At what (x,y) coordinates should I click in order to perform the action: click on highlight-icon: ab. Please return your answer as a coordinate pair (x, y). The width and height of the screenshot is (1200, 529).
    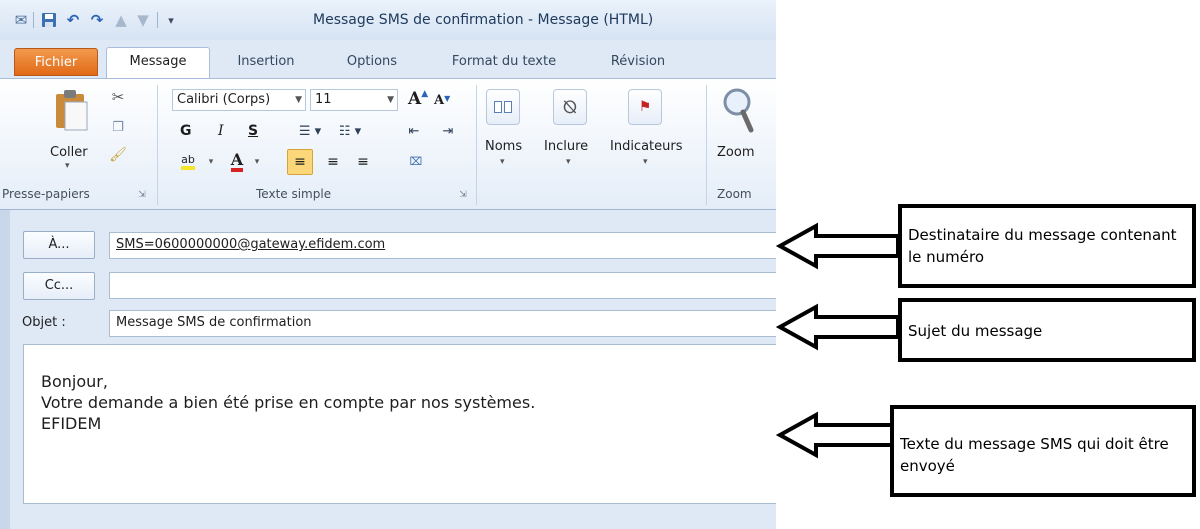
    Looking at the image, I should click on (188, 162).